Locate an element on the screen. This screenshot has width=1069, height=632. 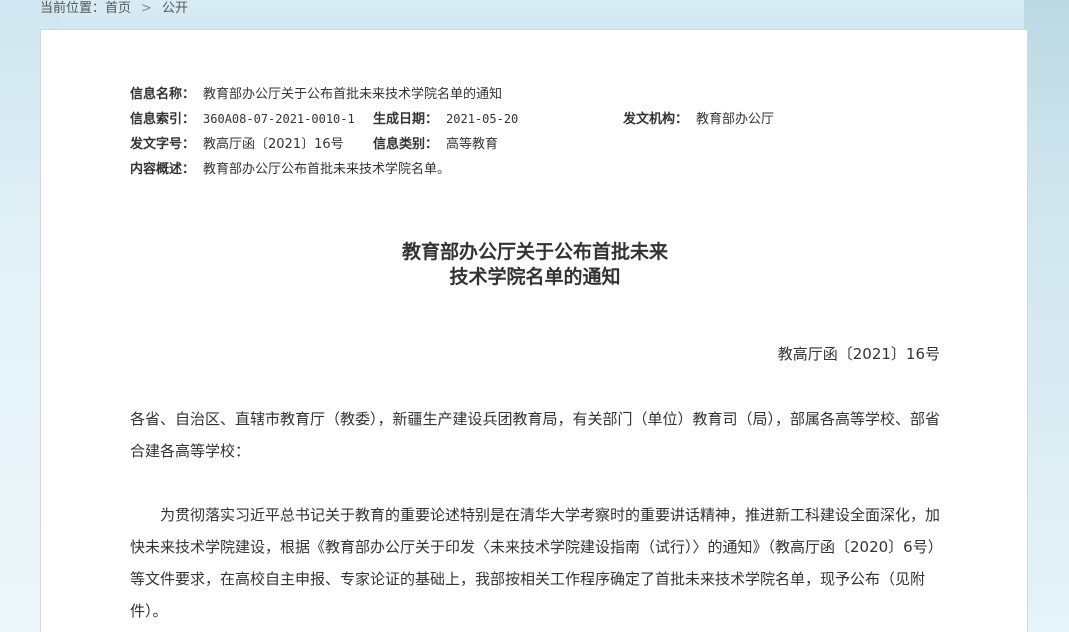
document-title-line-1: 教育部办公厅关于公布首批未来 is located at coordinates (534, 252).